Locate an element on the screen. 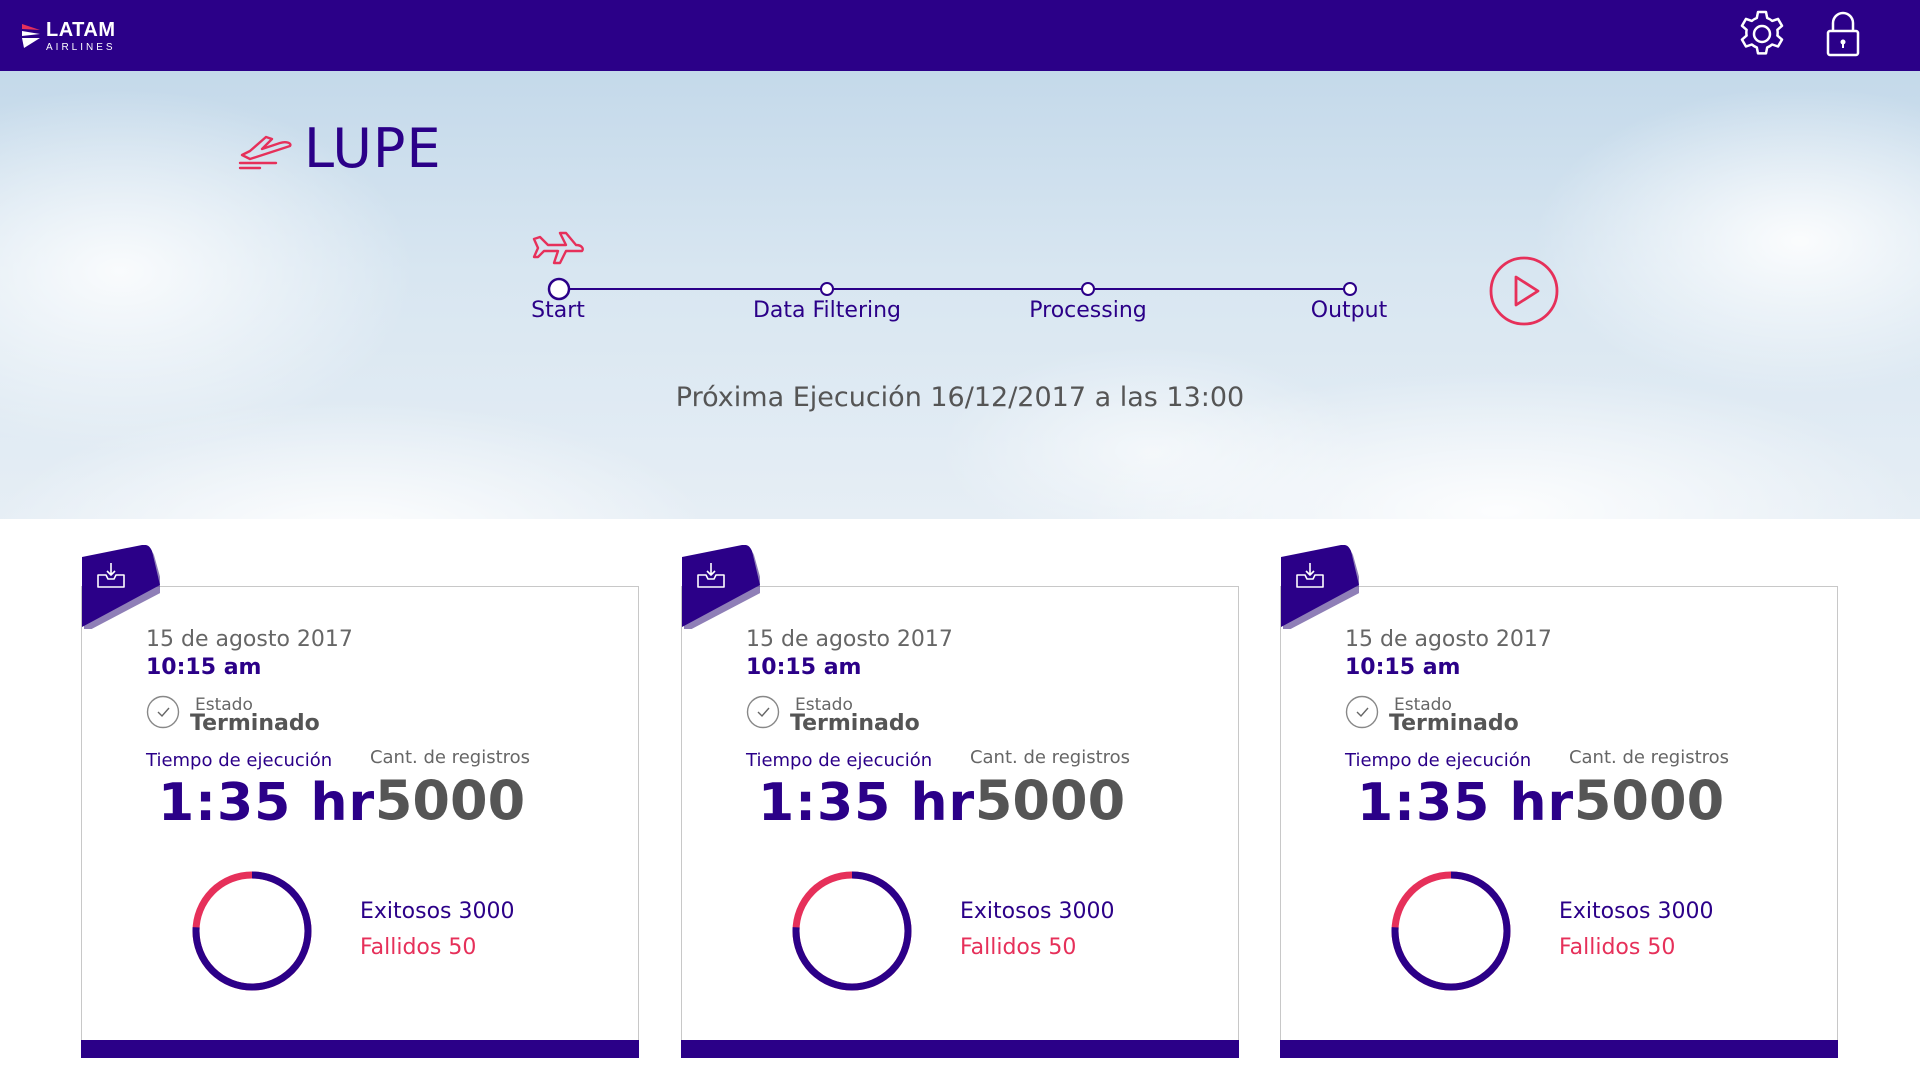 The height and width of the screenshot is (1080, 1920). lock-icon is located at coordinates (1843, 34).